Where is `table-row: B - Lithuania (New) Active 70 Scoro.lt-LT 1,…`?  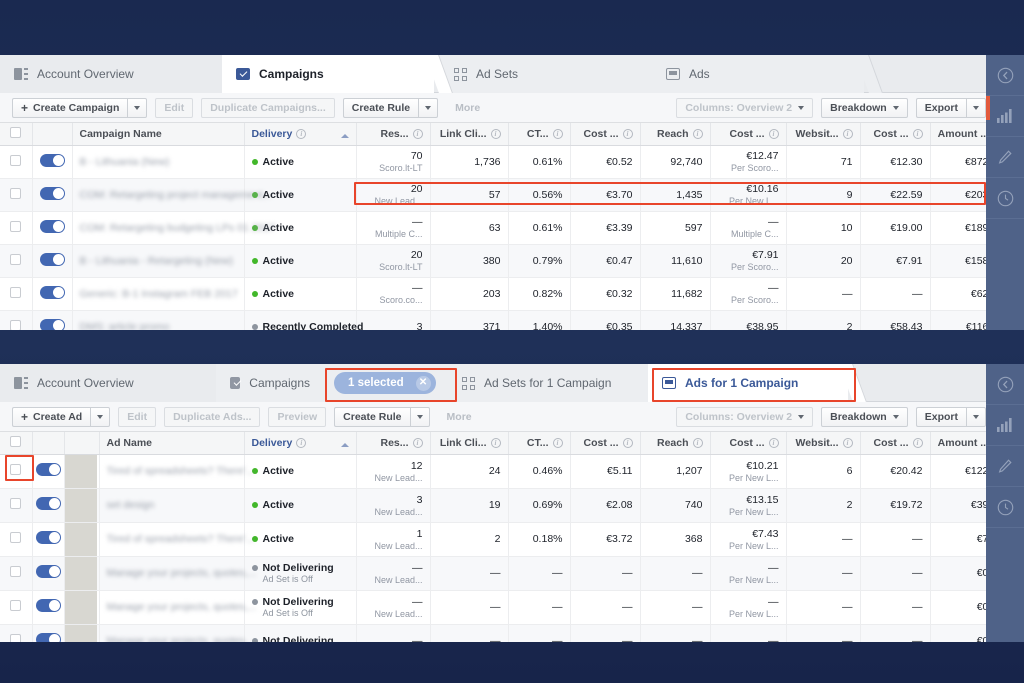 table-row: B - Lithuania (New) Active 70 Scoro.lt-LT 1,… is located at coordinates (505, 162).